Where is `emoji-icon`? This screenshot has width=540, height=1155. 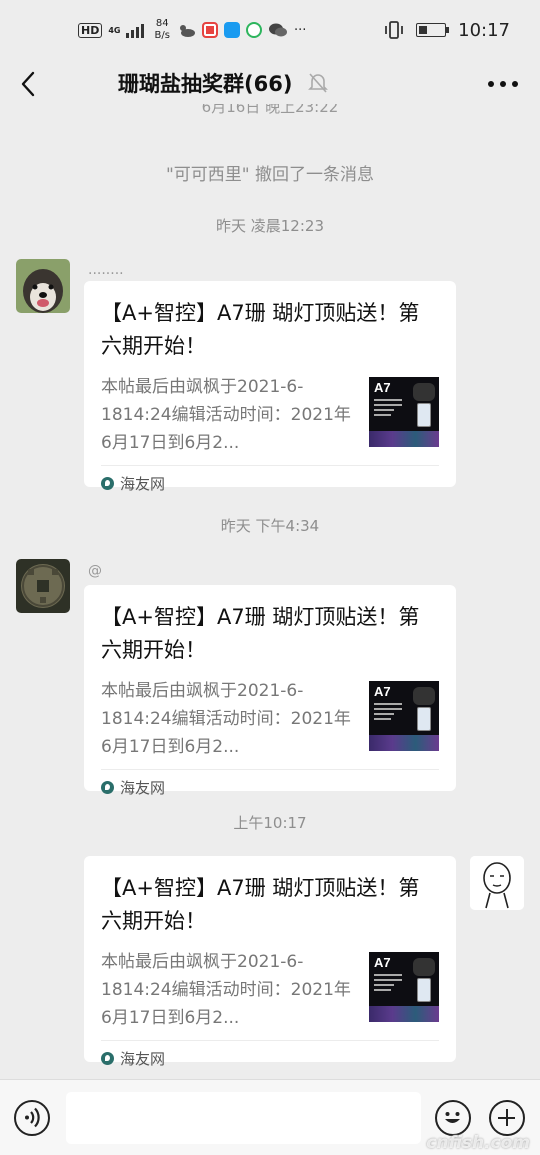
emoji-icon is located at coordinates (453, 1118).